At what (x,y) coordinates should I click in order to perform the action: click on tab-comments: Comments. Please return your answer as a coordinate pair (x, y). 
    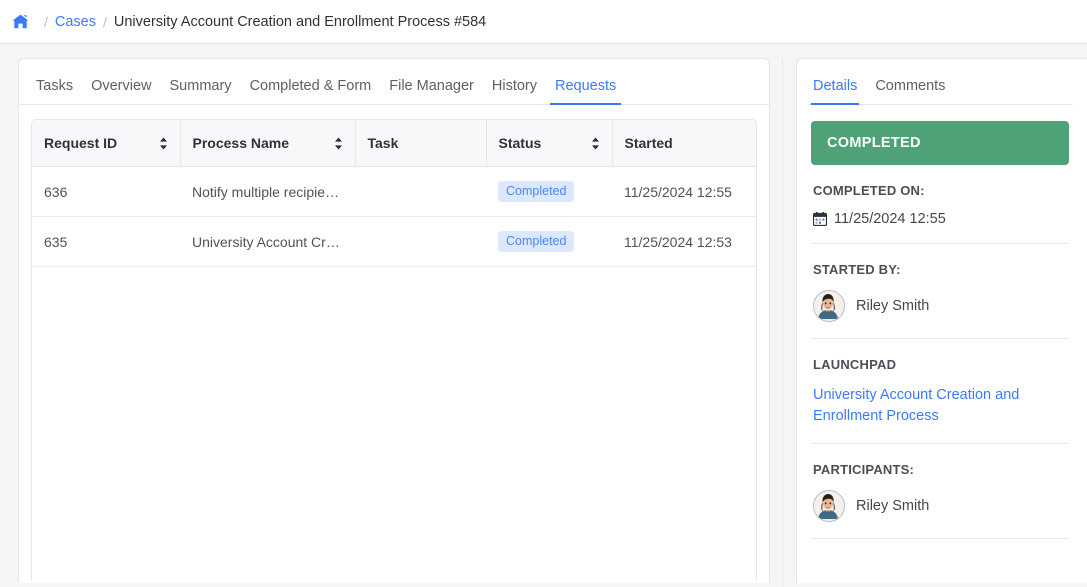
    Looking at the image, I should click on (913, 91).